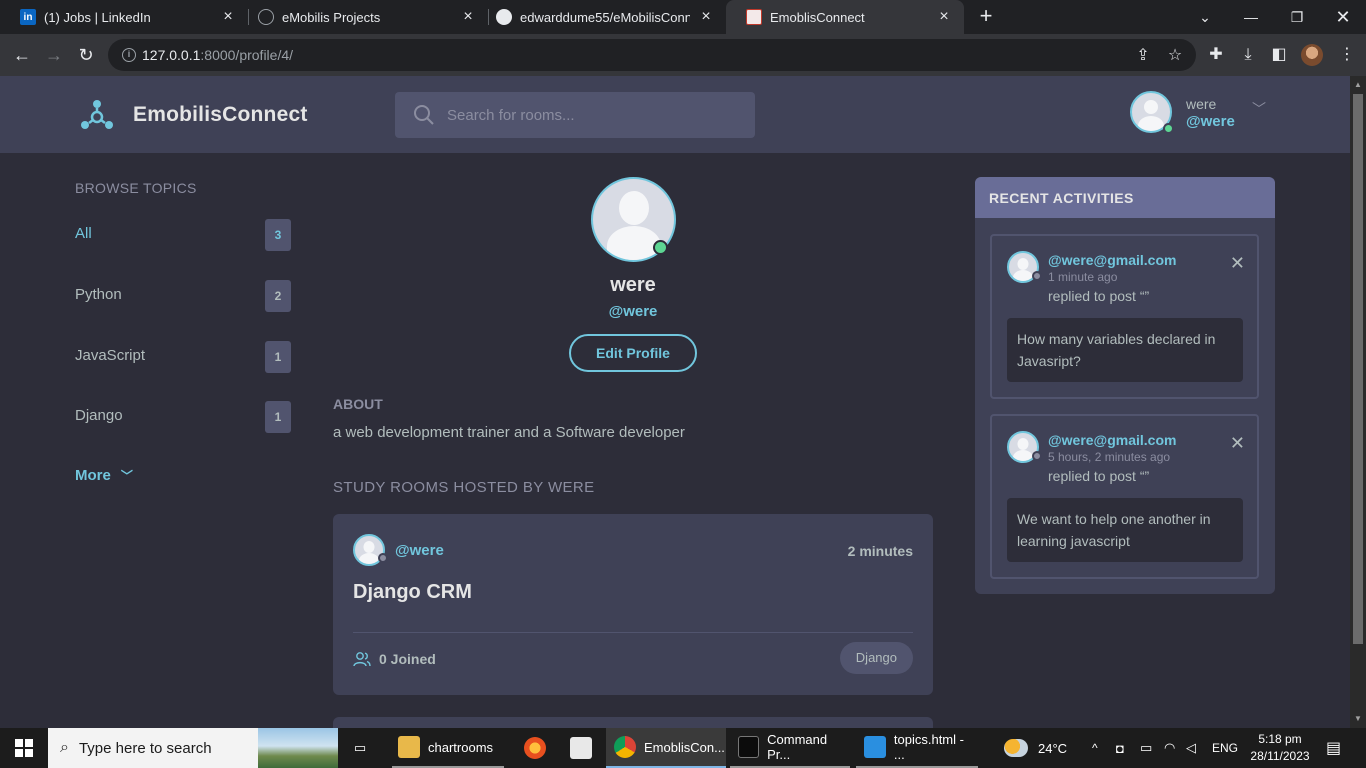 The image size is (1366, 768). What do you see at coordinates (1280, 748) in the screenshot?
I see `taskbar-clock: 5:18 pm 28/11/2023` at bounding box center [1280, 748].